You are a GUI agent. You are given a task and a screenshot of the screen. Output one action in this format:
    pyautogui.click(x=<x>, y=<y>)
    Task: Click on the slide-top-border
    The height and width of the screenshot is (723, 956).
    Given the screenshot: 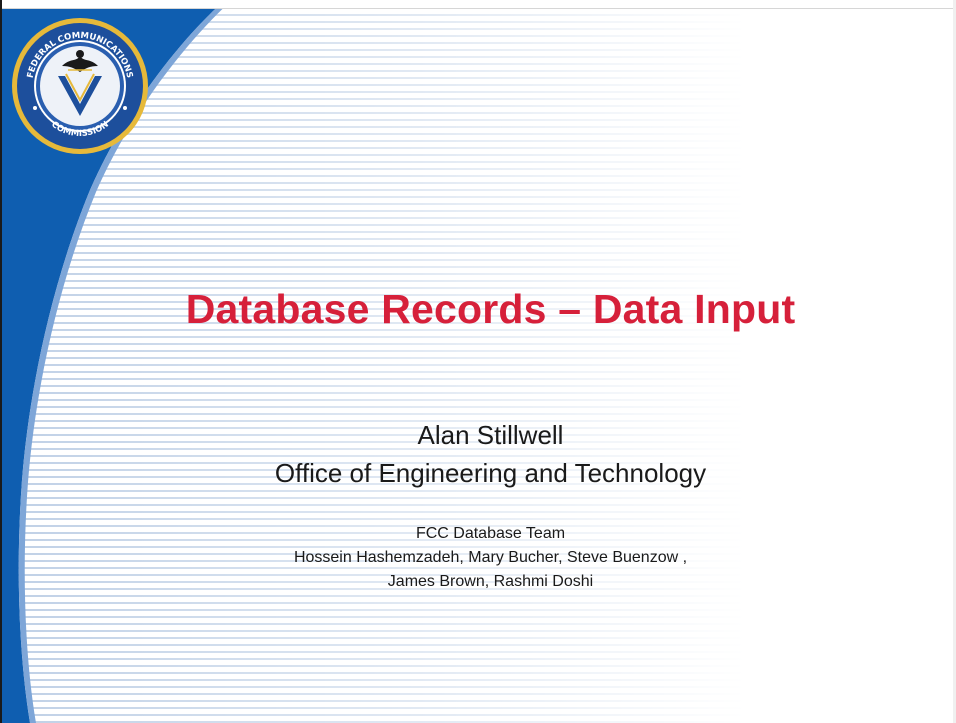 What is the action you would take?
    pyautogui.click(x=478, y=4)
    